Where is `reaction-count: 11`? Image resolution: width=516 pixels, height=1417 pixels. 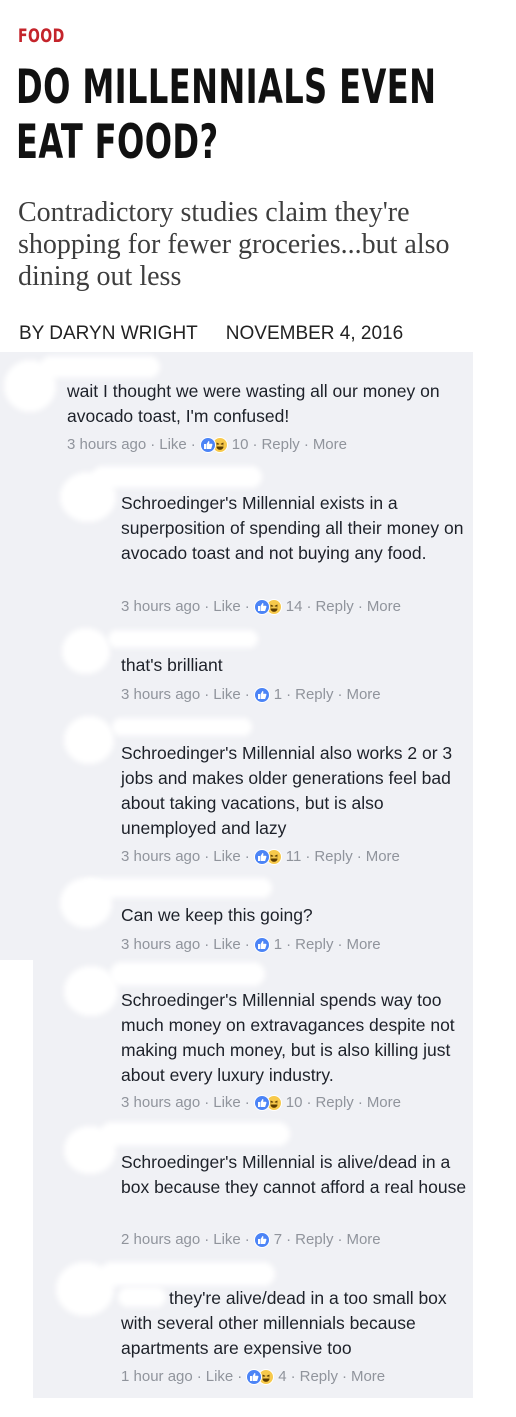
reaction-count: 11 is located at coordinates (294, 856).